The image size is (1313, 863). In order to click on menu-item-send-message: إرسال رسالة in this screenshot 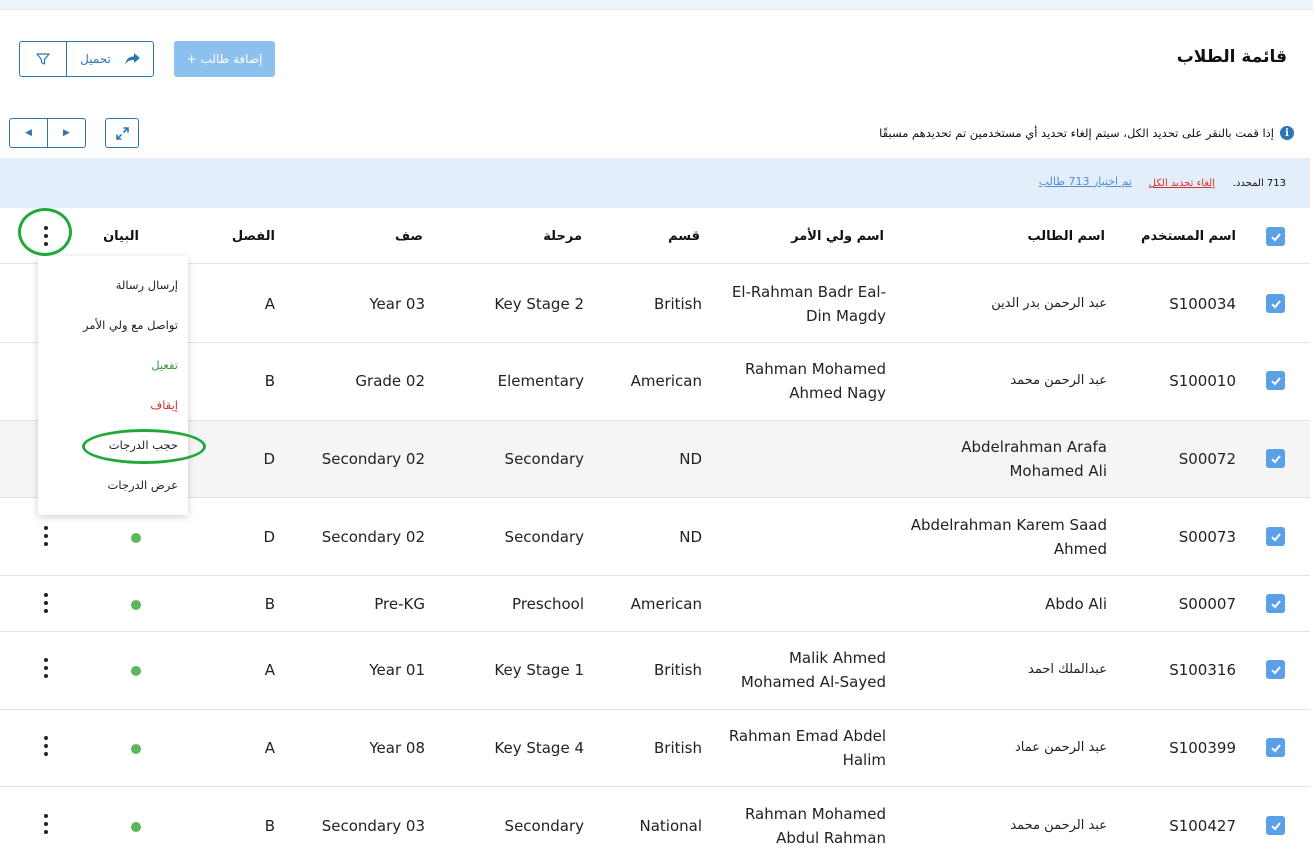, I will do `click(147, 285)`.